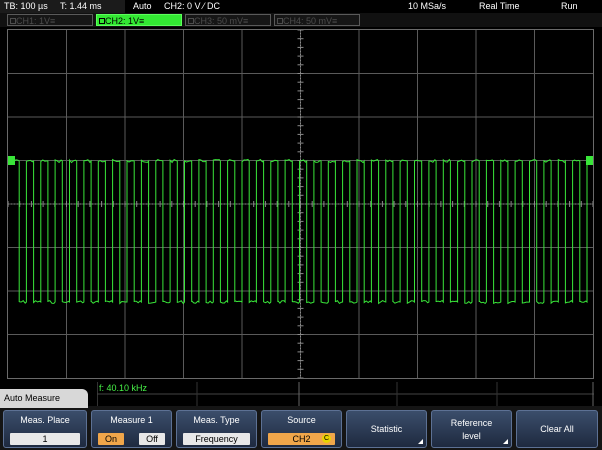  I want to click on trigger-level-marker, so click(589, 160).